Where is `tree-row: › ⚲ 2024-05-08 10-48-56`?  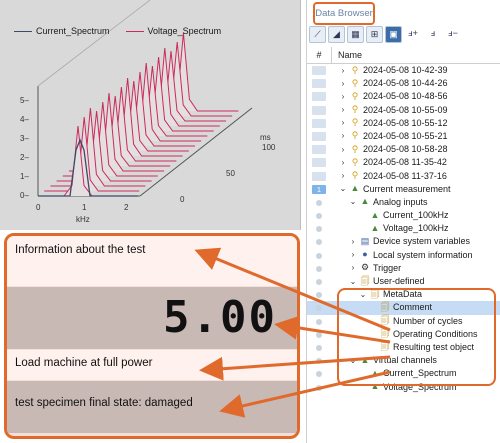
tree-row: › ⚲ 2024-05-08 10-48-56 is located at coordinates (403, 96).